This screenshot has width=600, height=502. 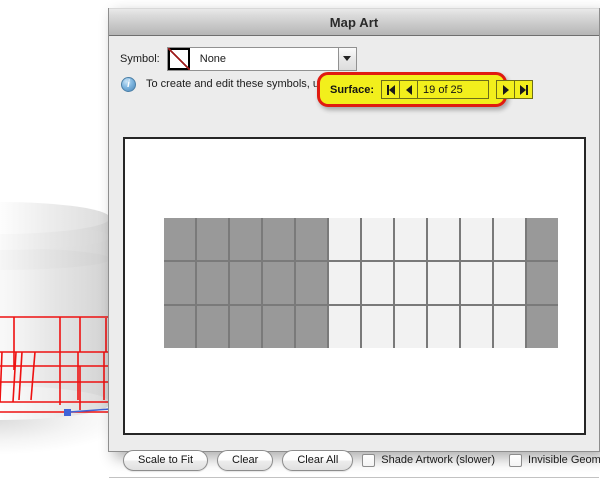 I want to click on previous-arrow-glyph, so click(x=408, y=89).